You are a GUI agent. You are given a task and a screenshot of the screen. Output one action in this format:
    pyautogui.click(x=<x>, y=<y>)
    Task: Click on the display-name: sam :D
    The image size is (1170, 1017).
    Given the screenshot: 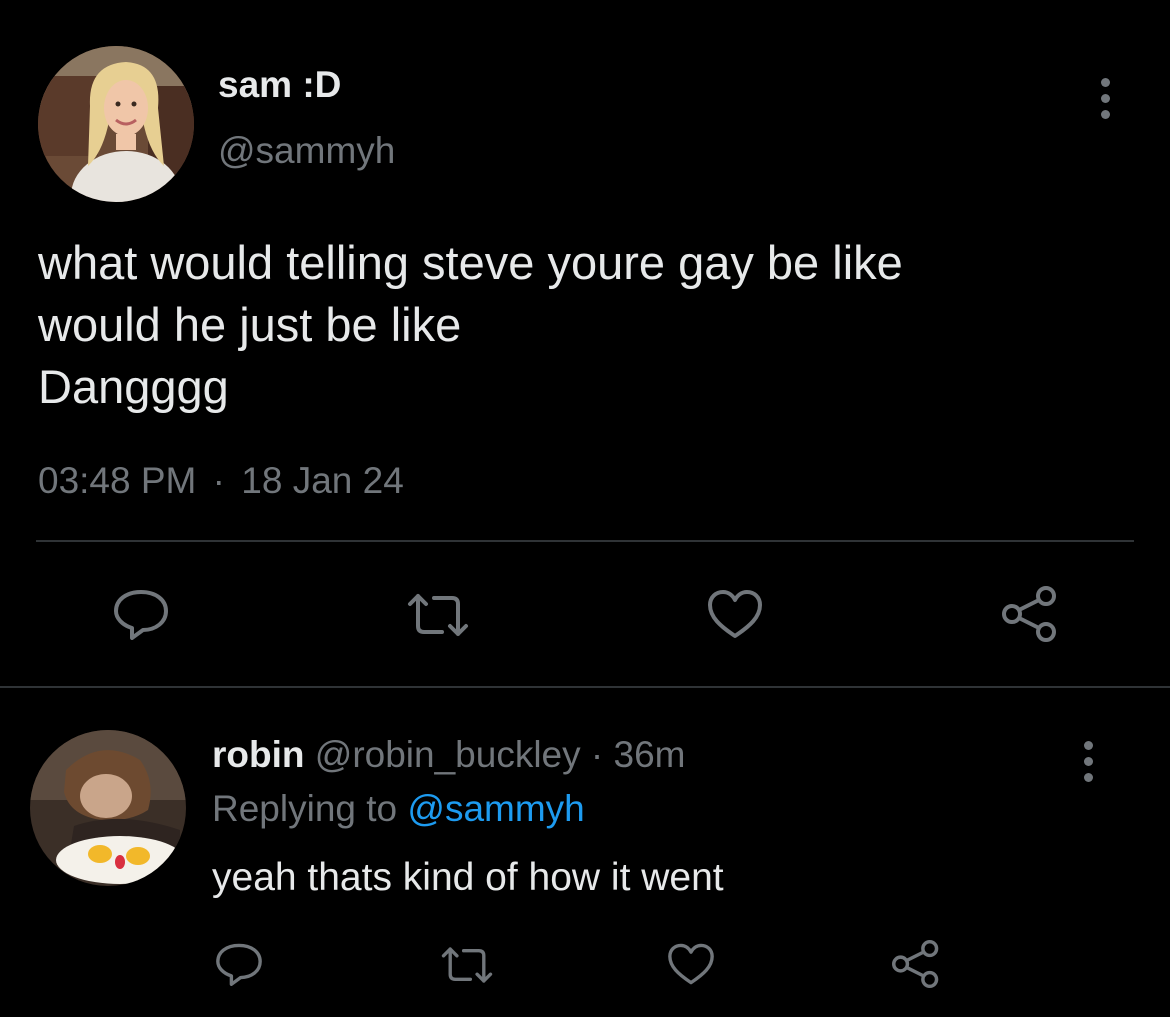 What is the action you would take?
    pyautogui.click(x=279, y=85)
    